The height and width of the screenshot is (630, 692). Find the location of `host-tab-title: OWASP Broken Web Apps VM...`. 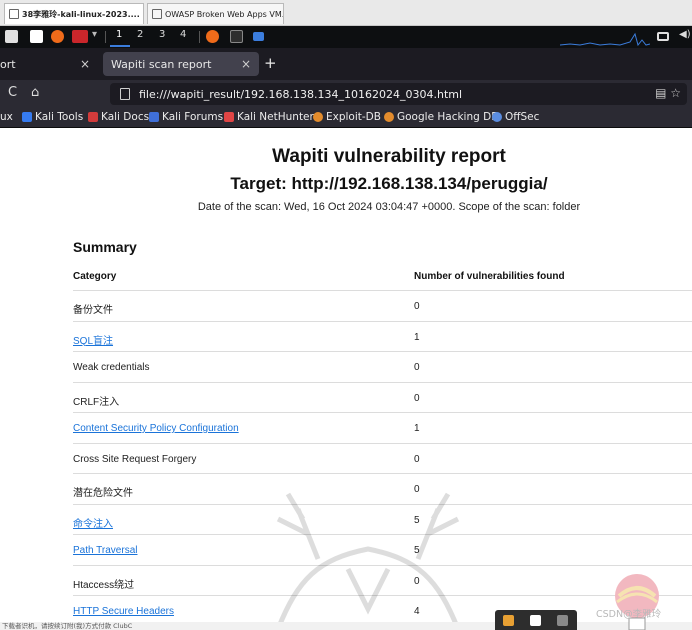

host-tab-title: OWASP Broken Web Apps VM... is located at coordinates (224, 14).